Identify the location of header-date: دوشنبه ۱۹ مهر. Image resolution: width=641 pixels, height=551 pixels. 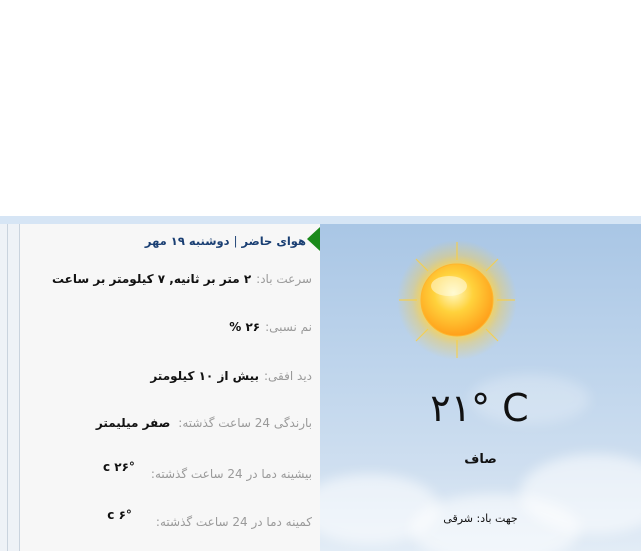
(187, 241).